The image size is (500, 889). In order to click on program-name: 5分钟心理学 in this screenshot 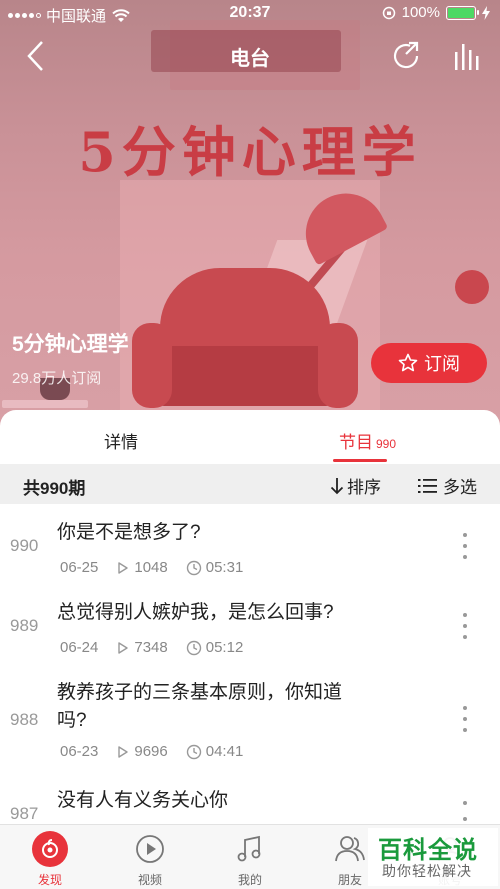, I will do `click(70, 344)`.